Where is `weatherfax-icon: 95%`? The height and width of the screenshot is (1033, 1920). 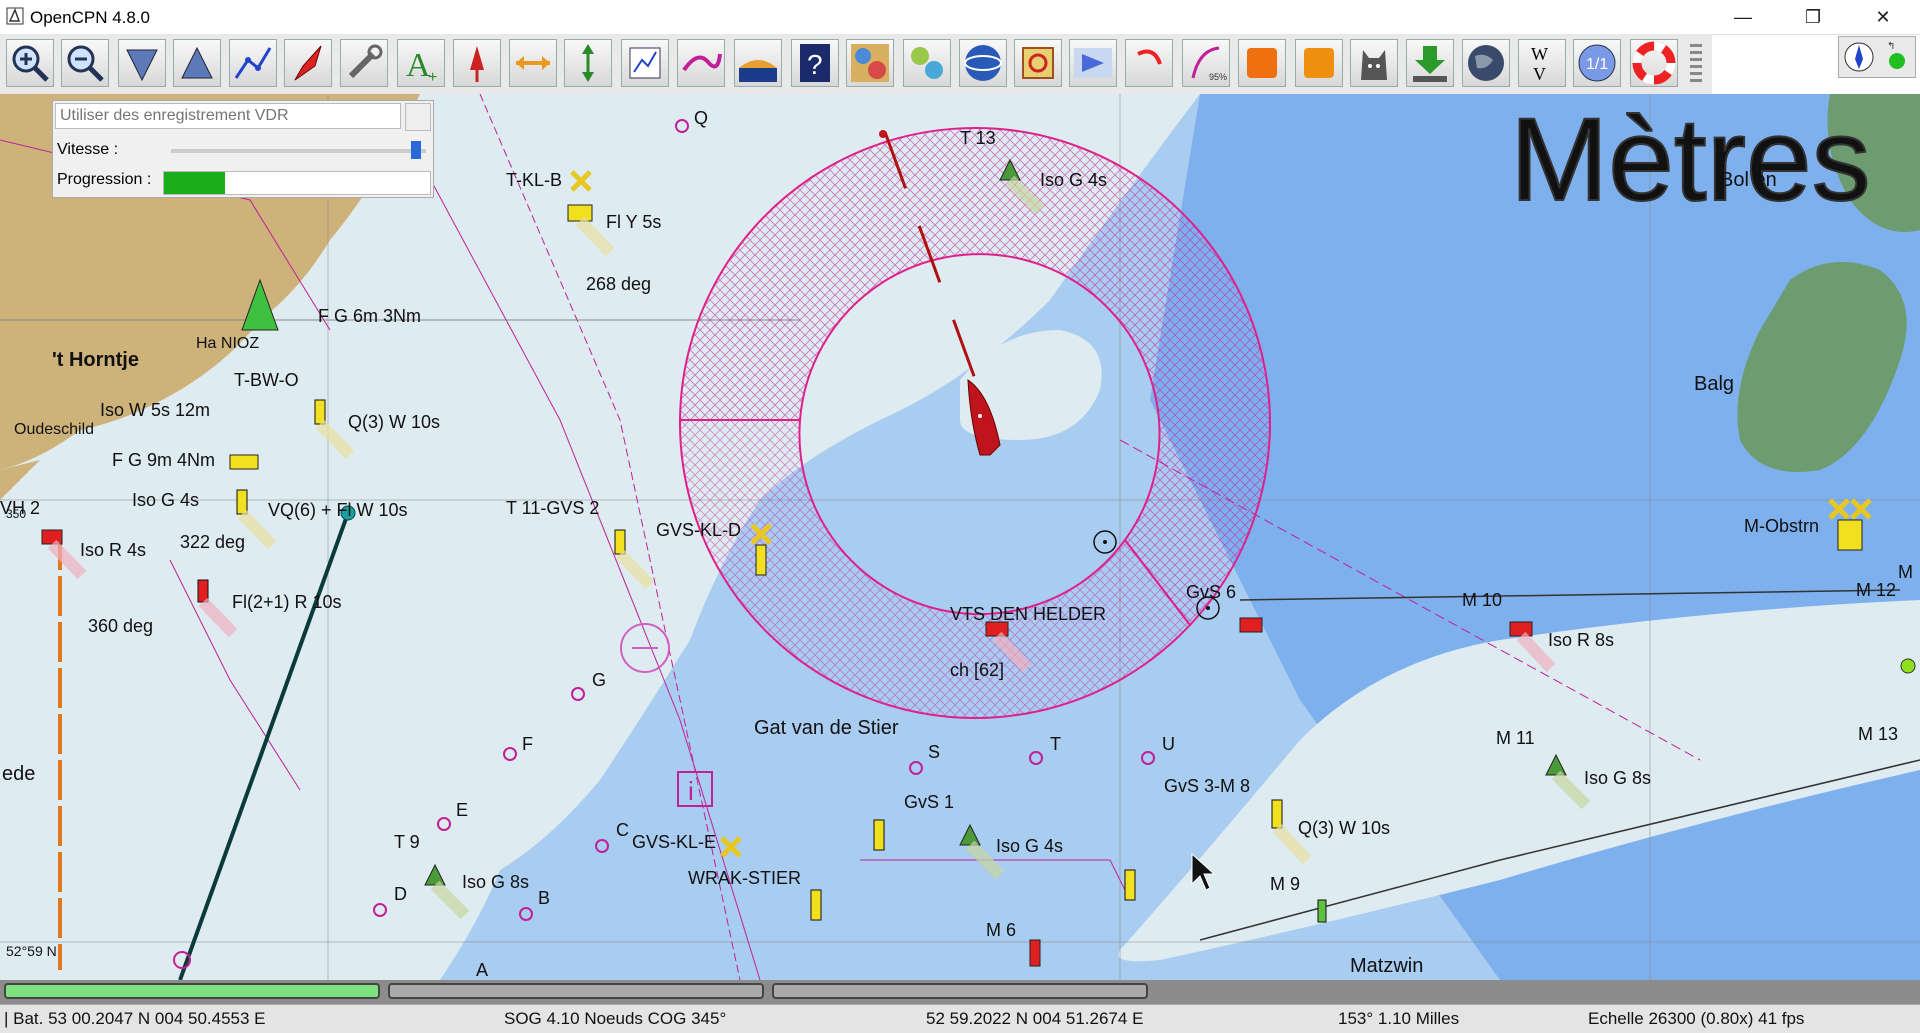 weatherfax-icon: 95% is located at coordinates (1206, 63).